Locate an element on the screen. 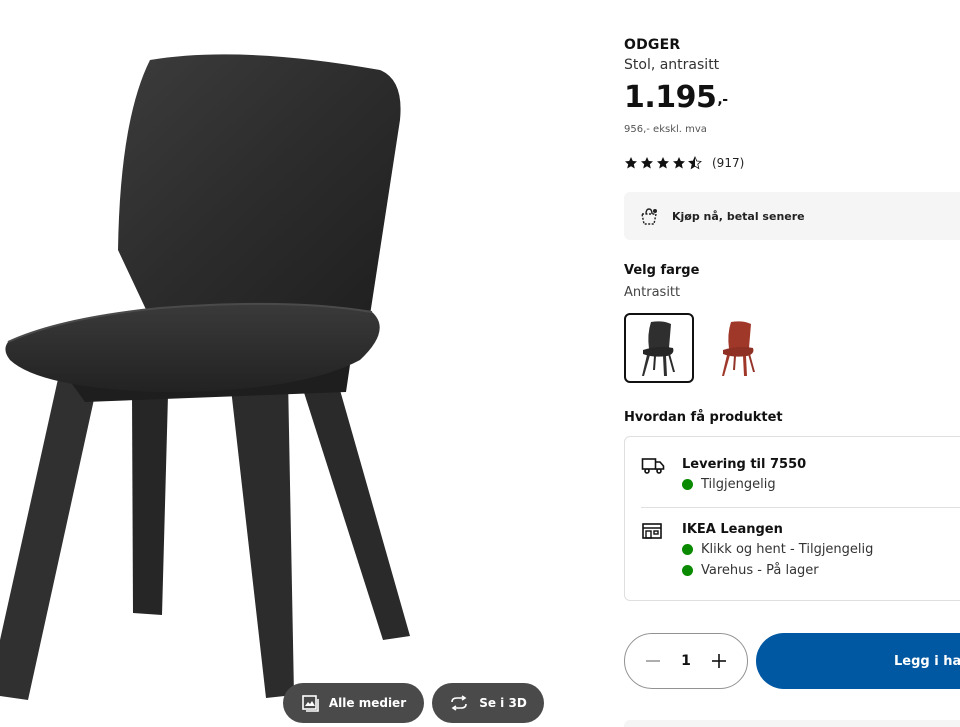 This screenshot has width=960, height=727. price-suffix: ,- is located at coordinates (722, 100).